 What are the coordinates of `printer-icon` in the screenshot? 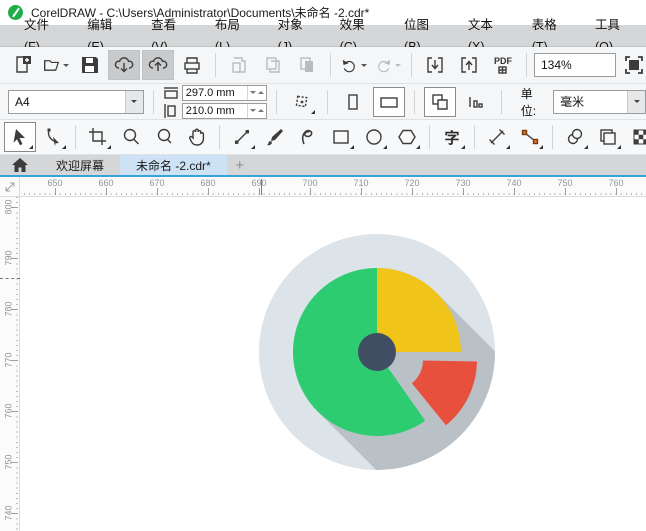 It's located at (192, 65).